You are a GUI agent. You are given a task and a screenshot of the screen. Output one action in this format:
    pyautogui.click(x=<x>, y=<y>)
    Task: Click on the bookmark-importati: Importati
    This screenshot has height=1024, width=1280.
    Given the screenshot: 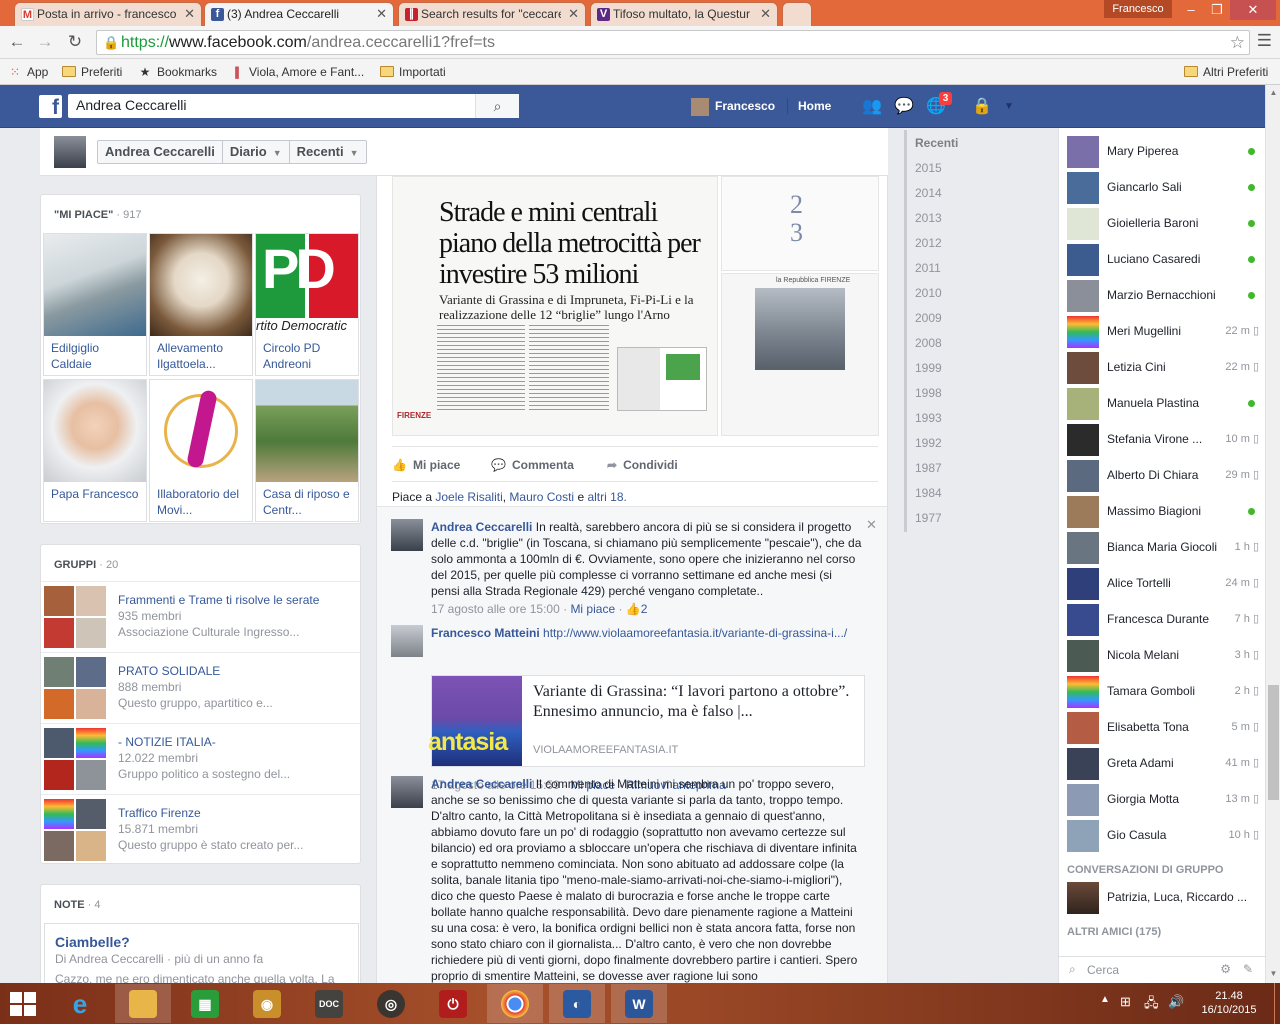 What is the action you would take?
    pyautogui.click(x=413, y=72)
    